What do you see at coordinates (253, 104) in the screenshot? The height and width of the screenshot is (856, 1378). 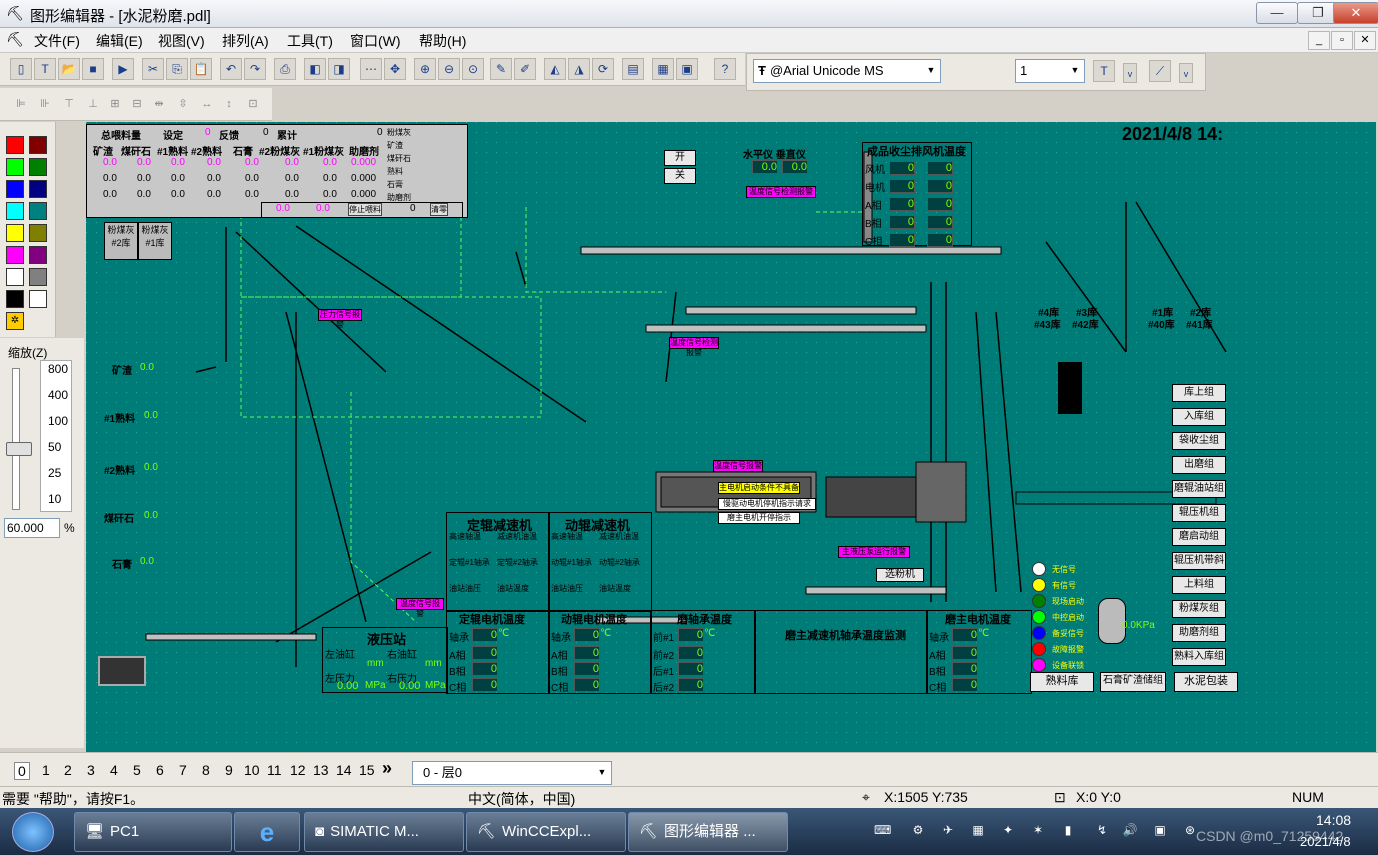 I see `same-size-icon: ⊡` at bounding box center [253, 104].